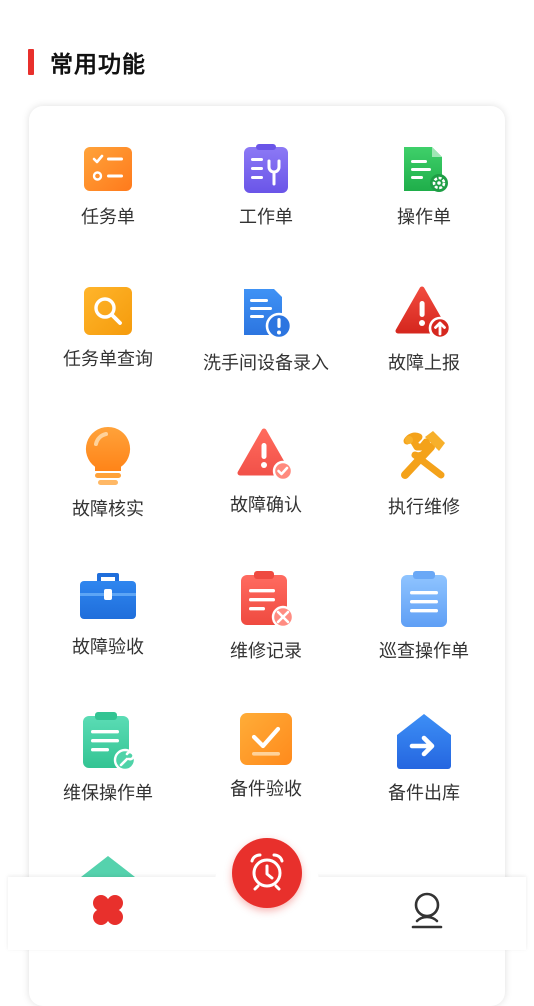  I want to click on item-fault-verify: 故障核实, so click(108, 455).